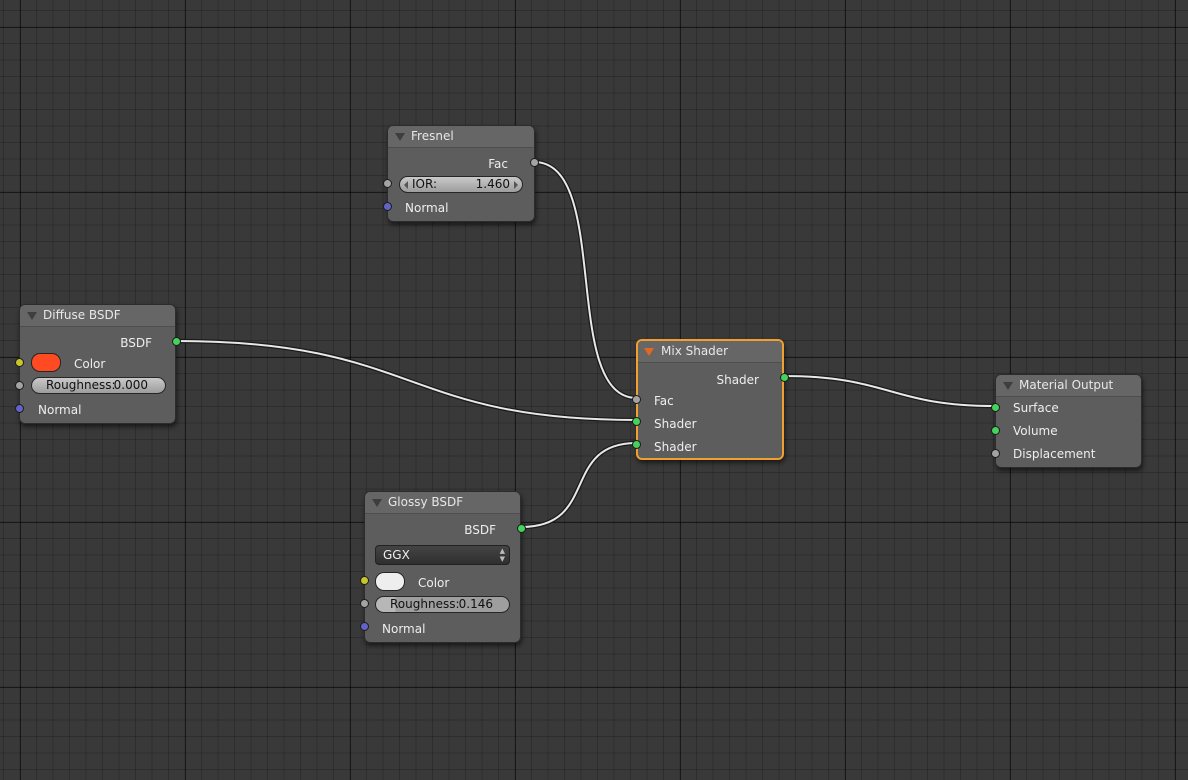 The height and width of the screenshot is (780, 1188). Describe the element at coordinates (995, 453) in the screenshot. I see `input-socket-displacement` at that location.